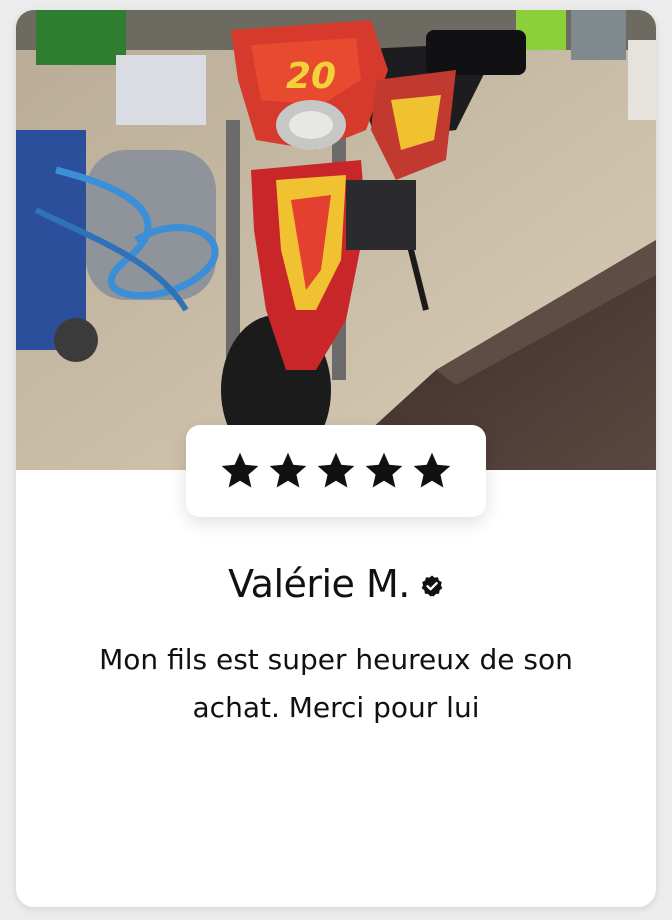 The width and height of the screenshot is (672, 920). I want to click on reviewer-name: Valérie M., so click(319, 584).